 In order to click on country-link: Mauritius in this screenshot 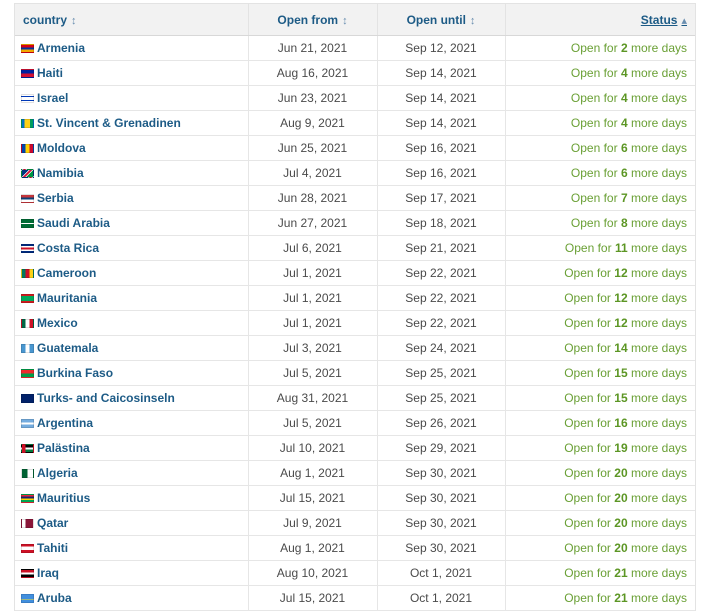, I will do `click(63, 498)`.